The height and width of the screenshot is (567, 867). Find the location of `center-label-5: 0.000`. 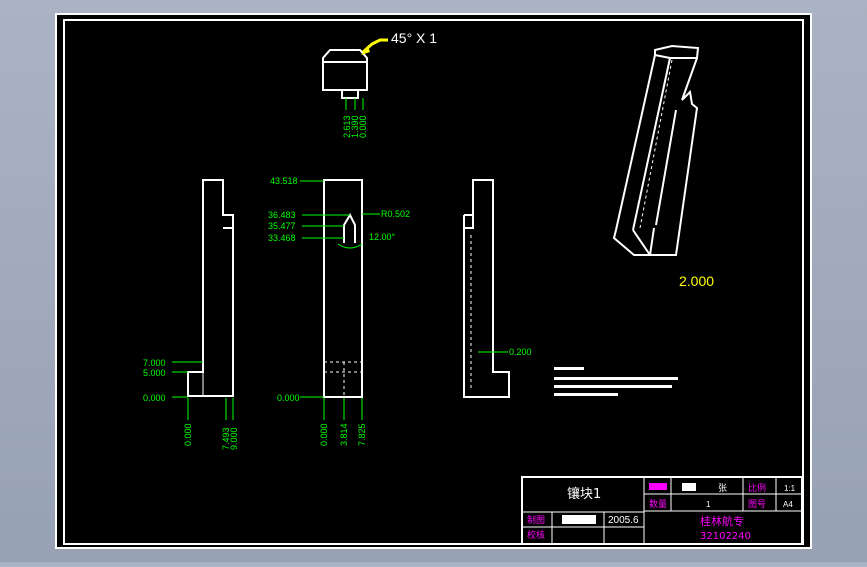

center-label-5: 0.000 is located at coordinates (288, 398).